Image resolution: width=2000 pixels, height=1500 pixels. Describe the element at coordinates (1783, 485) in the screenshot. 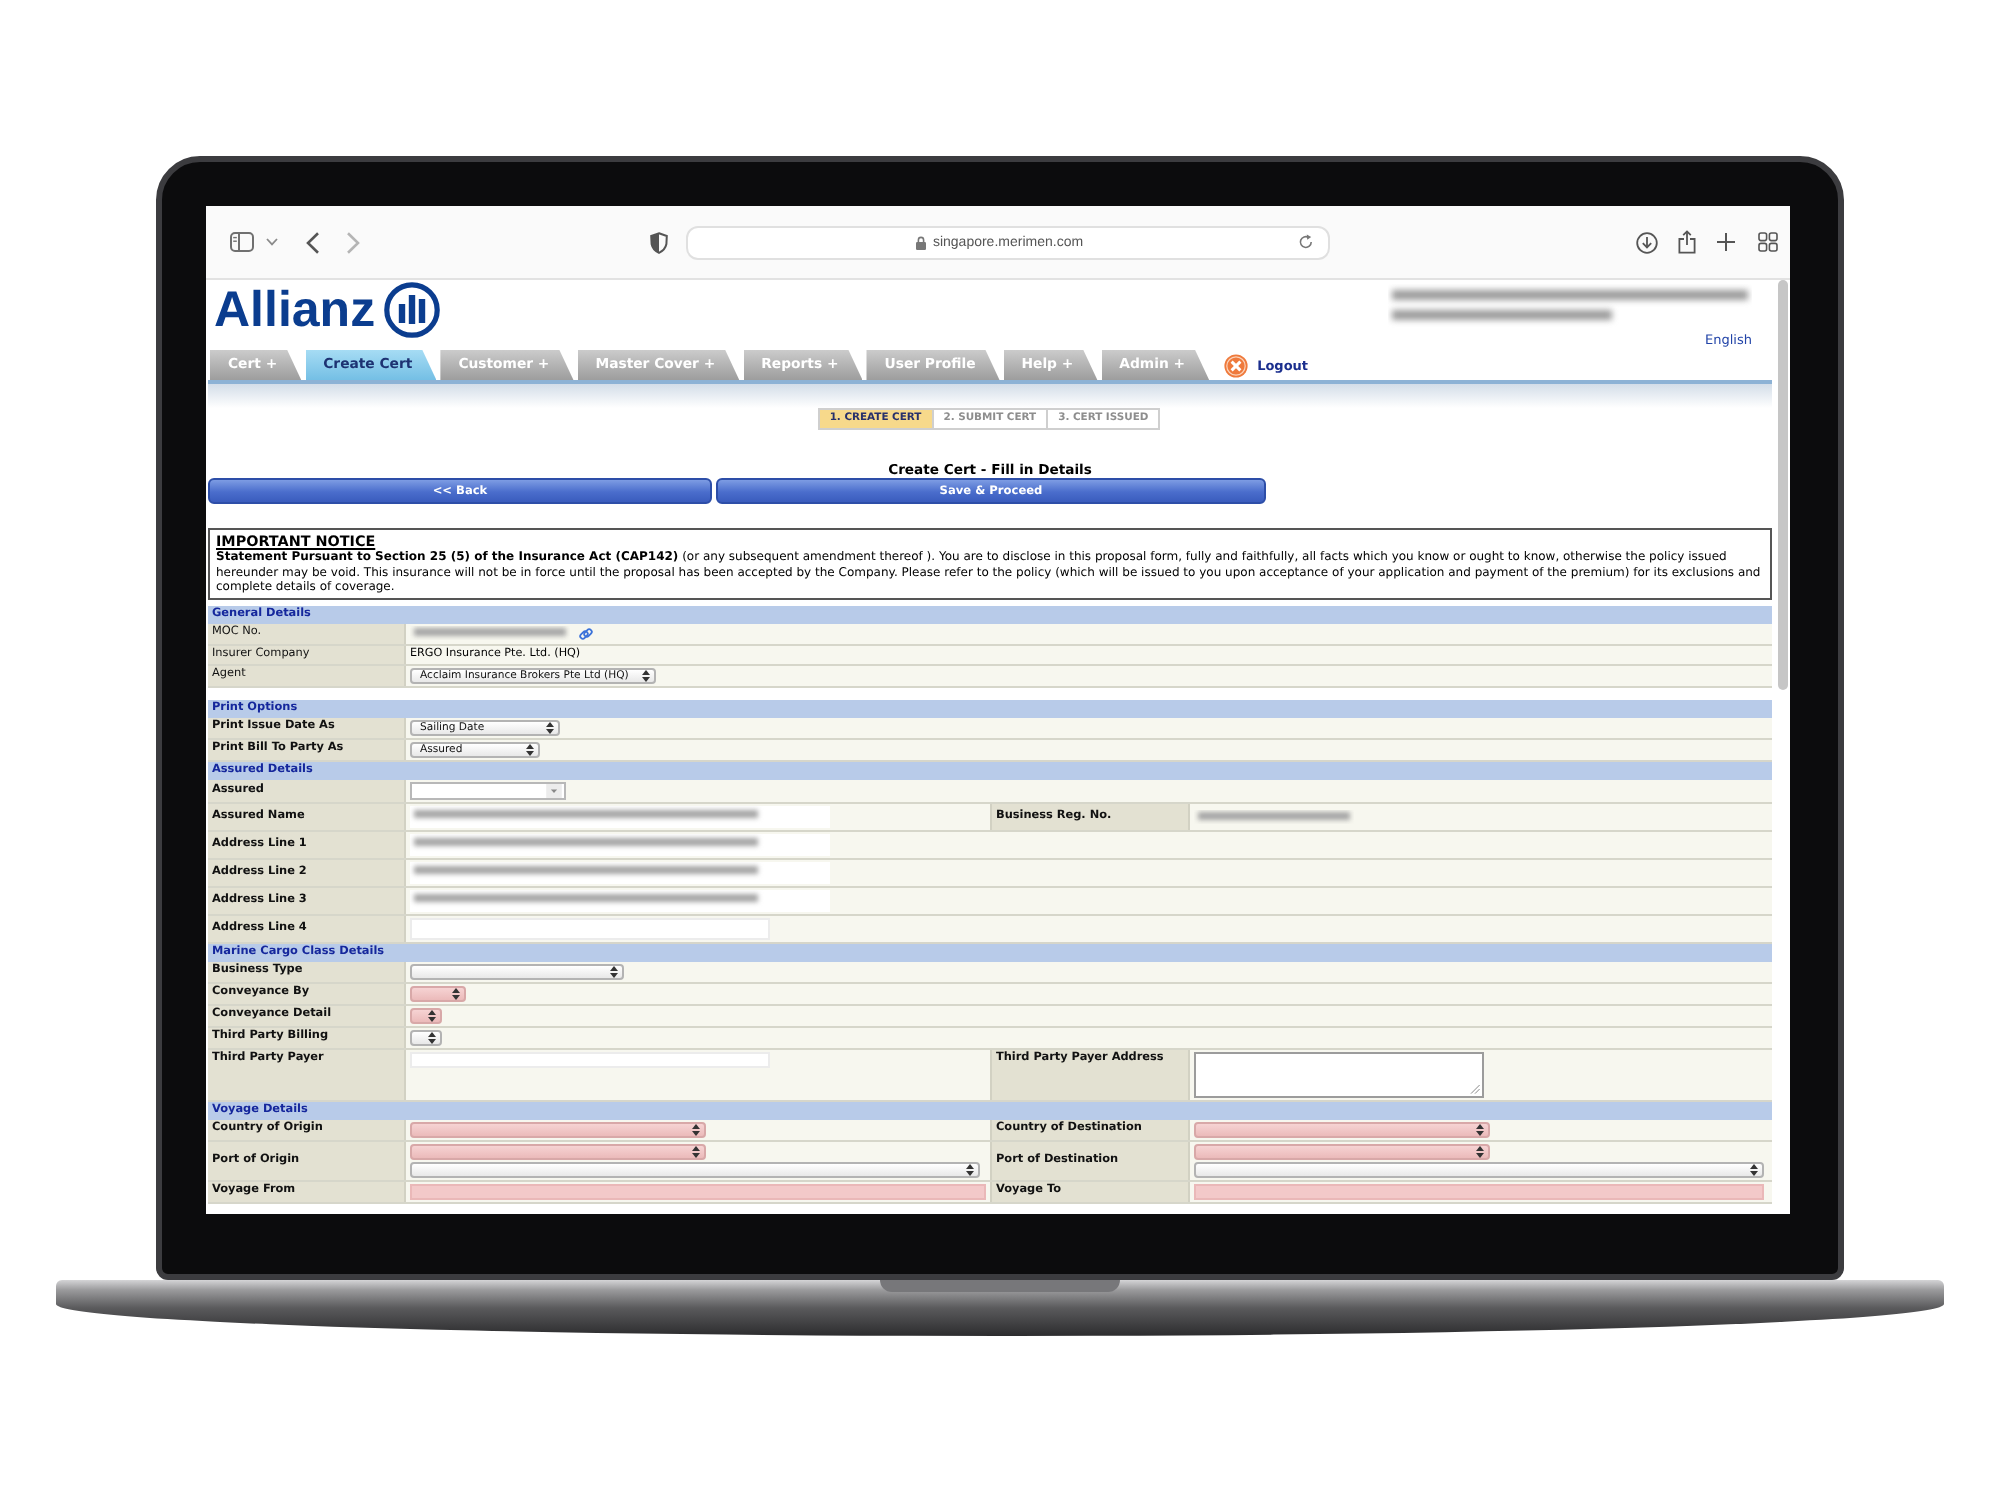

I see `scrollbar-thumb` at that location.